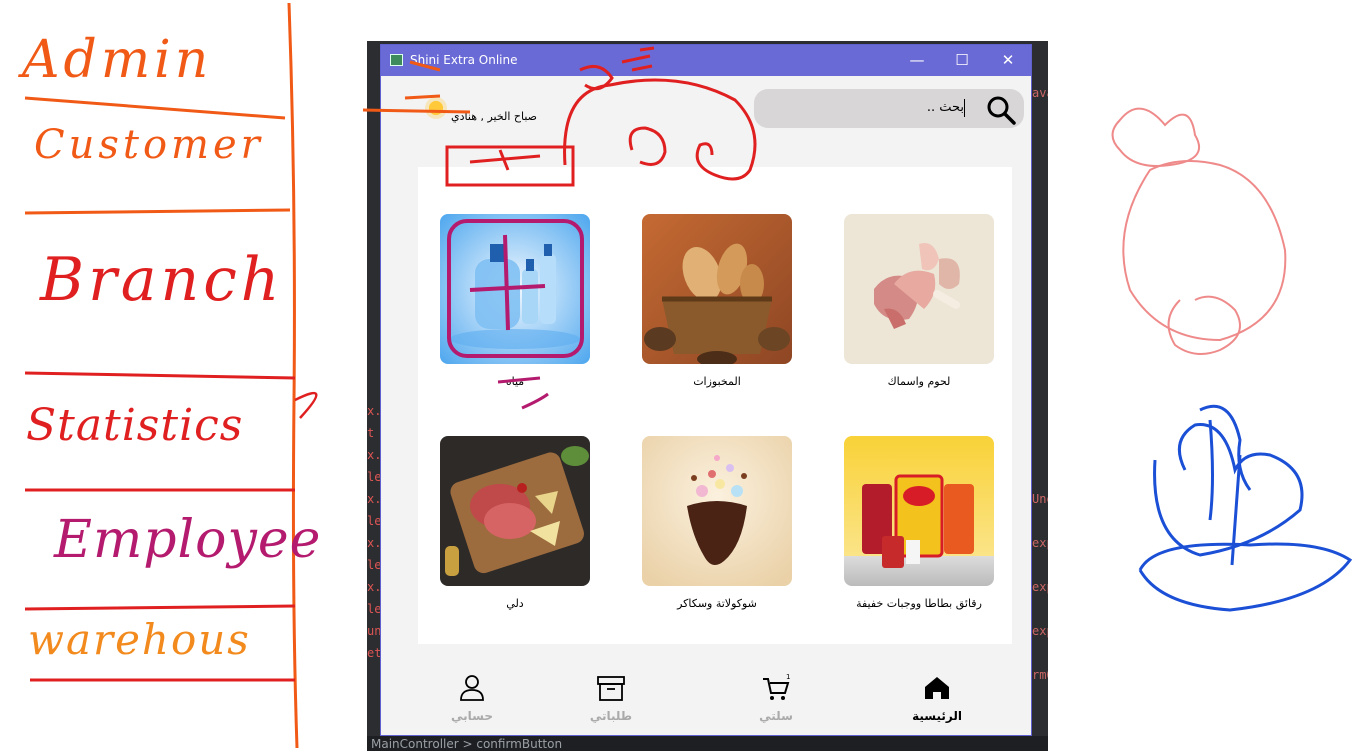 The image size is (1354, 751). Describe the element at coordinates (945, 107) in the screenshot. I see `search-placeholder: بحث ..` at that location.